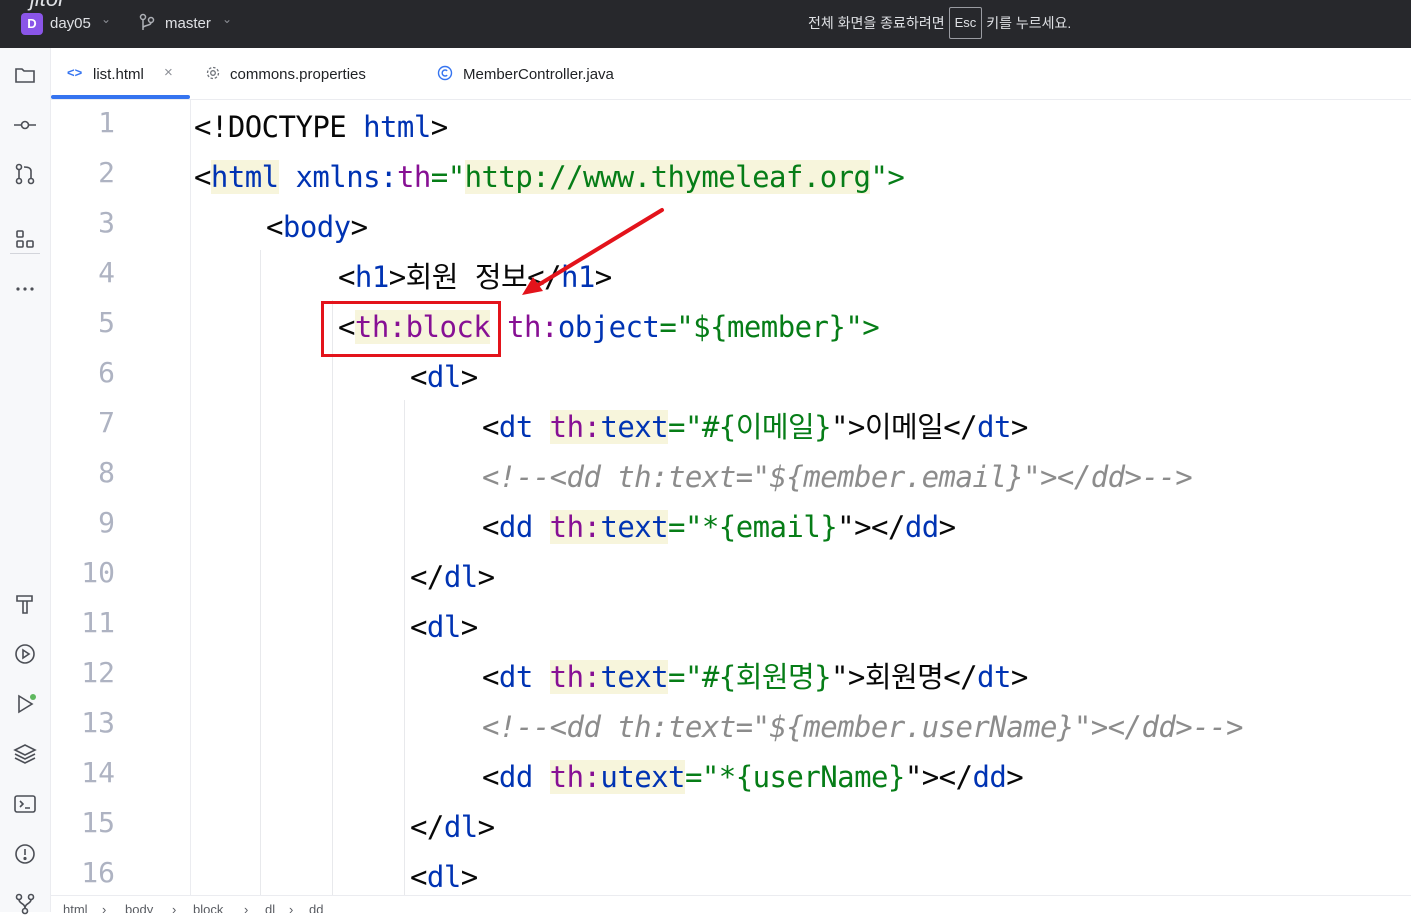 This screenshot has height=922, width=1411. Describe the element at coordinates (106, 372) in the screenshot. I see `line-number: 6` at that location.